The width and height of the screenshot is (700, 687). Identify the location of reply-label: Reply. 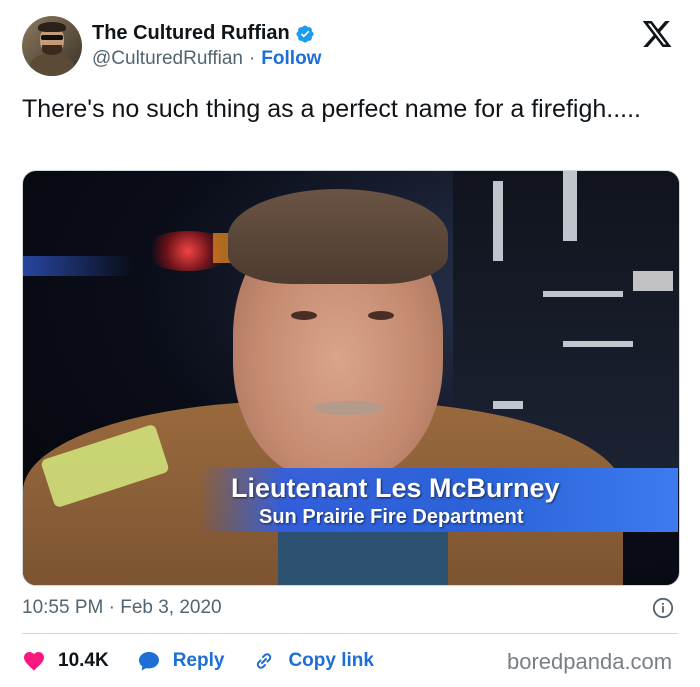
(198, 660).